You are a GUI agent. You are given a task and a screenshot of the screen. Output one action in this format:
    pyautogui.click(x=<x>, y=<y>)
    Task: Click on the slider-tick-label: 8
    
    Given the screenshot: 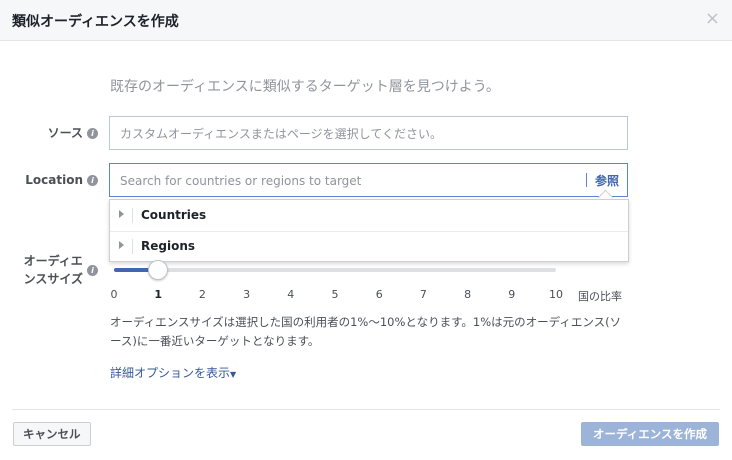 What is the action you would take?
    pyautogui.click(x=468, y=294)
    